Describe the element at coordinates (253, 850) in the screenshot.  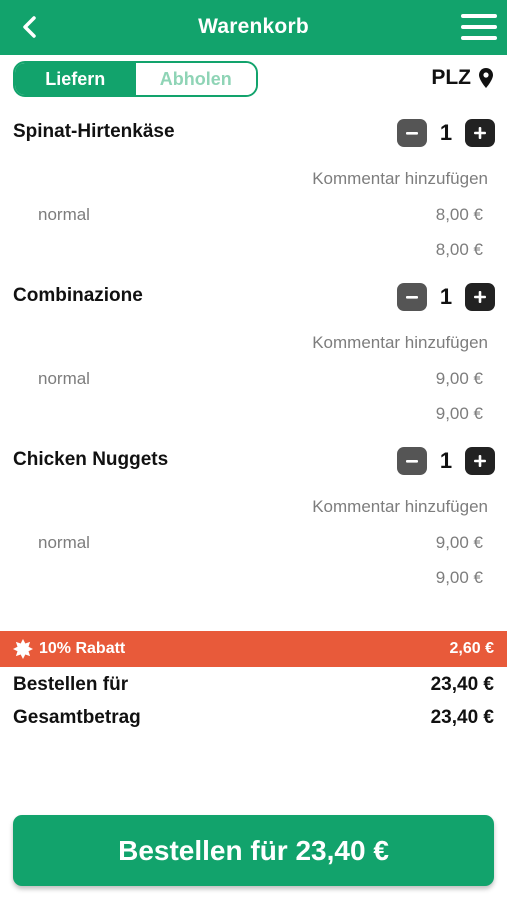
I see `place-order-button: Bestellen für 23,40 €` at that location.